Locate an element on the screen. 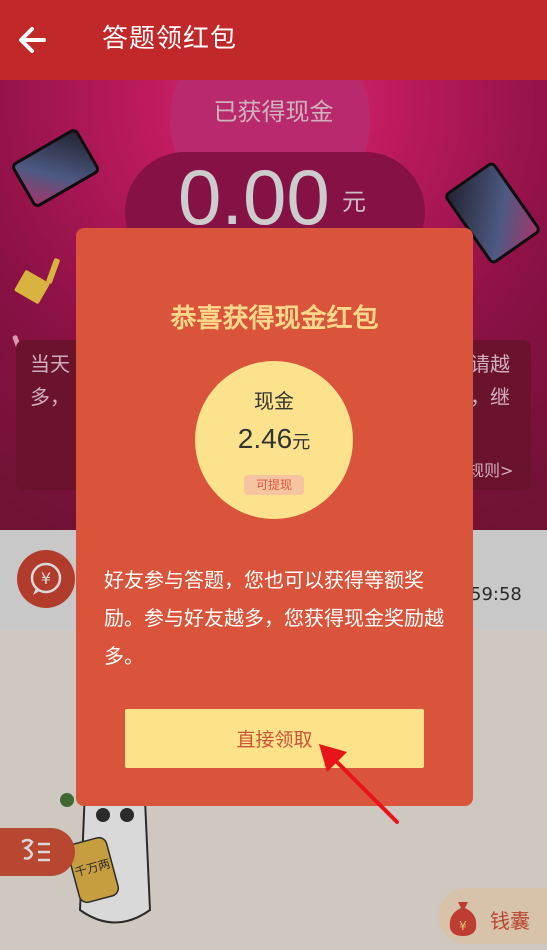  cash-value: 2.46元 is located at coordinates (274, 438).